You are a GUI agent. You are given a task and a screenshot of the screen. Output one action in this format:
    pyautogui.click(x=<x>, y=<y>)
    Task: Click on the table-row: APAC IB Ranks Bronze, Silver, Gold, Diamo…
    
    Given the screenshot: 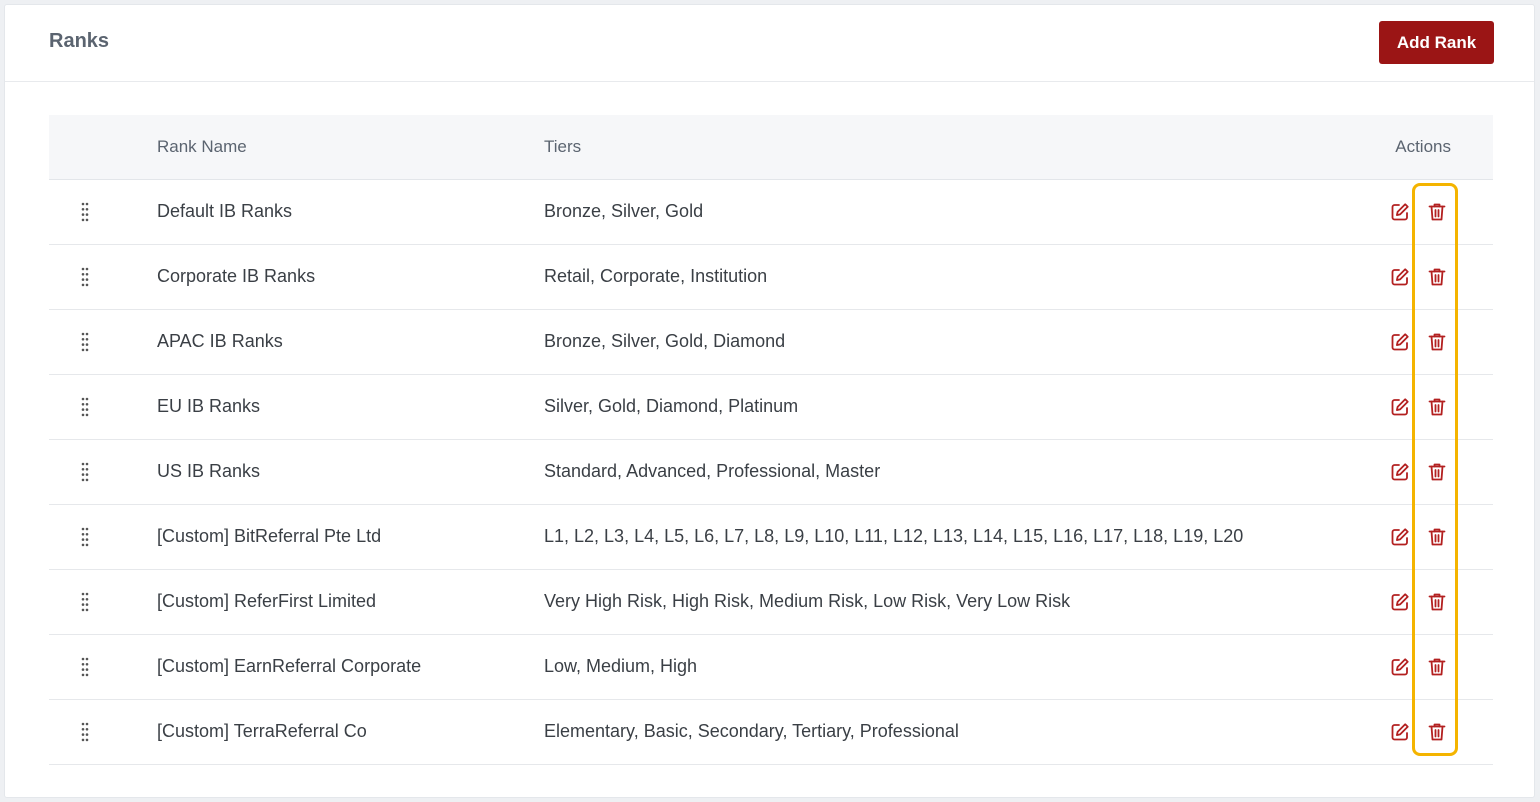 What is the action you would take?
    pyautogui.click(x=771, y=342)
    